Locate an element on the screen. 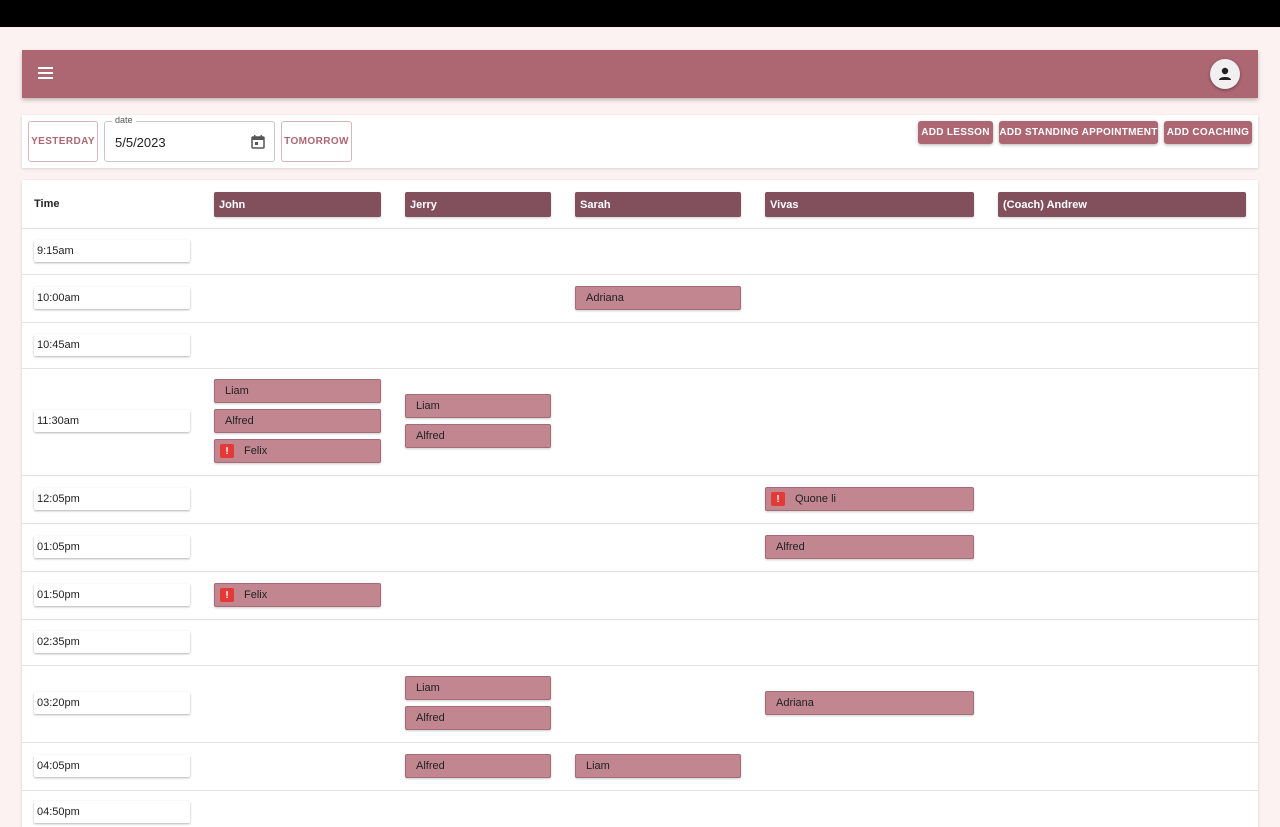 Image resolution: width=1280 pixels, height=827 pixels. time-cell: 12:05pm is located at coordinates (112, 499).